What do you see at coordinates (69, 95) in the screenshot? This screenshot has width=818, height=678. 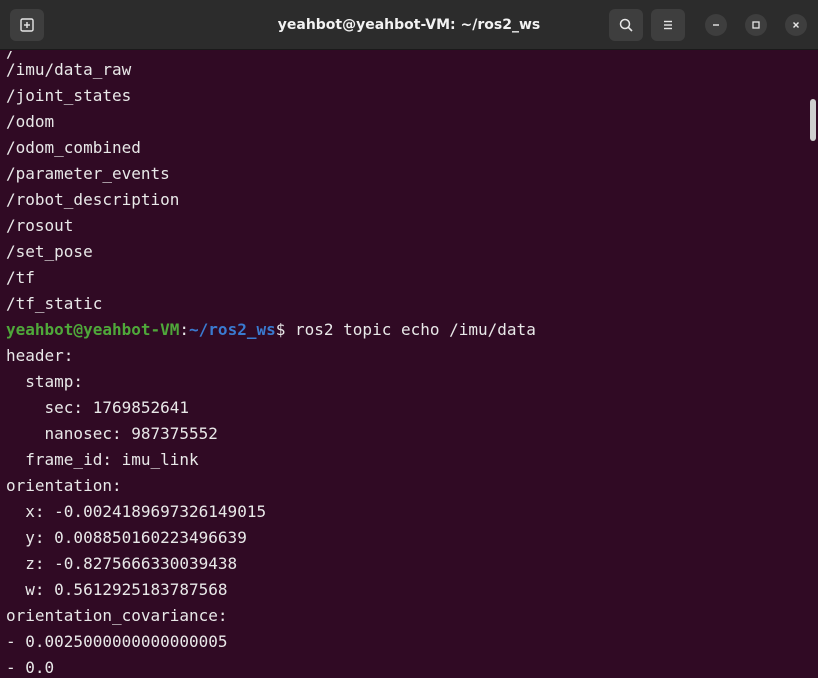 I see `topic-list-item: /joint_states` at bounding box center [69, 95].